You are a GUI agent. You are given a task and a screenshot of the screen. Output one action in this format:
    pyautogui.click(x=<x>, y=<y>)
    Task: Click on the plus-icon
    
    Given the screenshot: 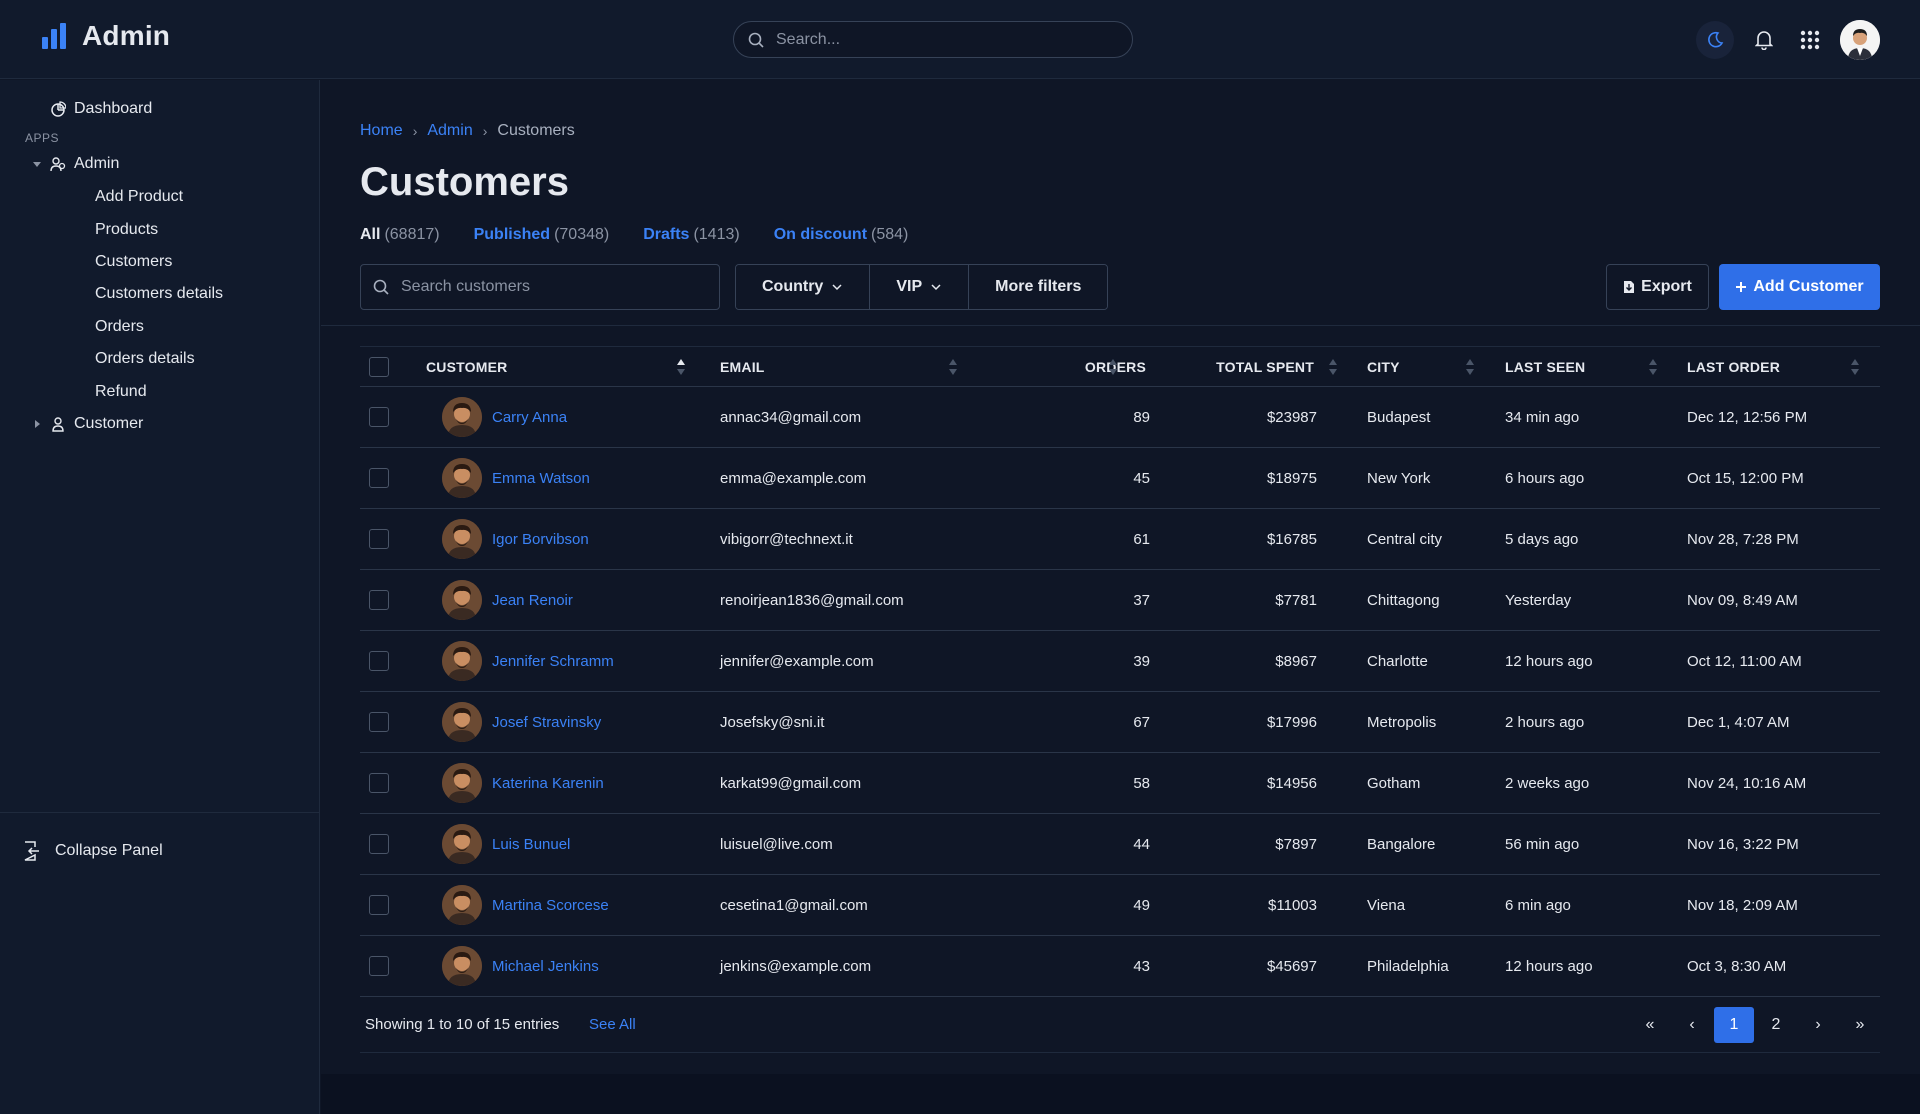 What is the action you would take?
    pyautogui.click(x=1741, y=287)
    